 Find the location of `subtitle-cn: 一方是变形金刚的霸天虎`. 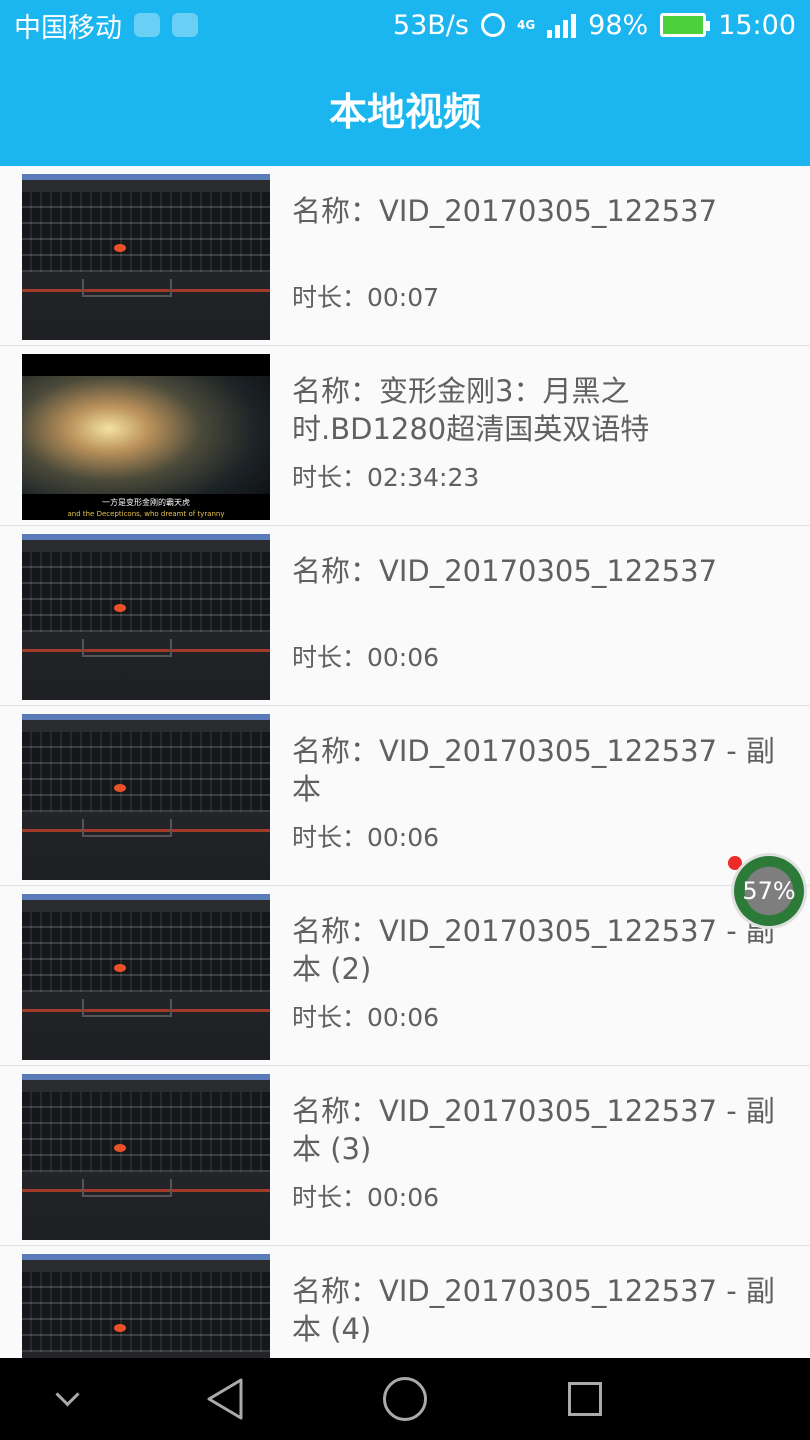

subtitle-cn: 一方是变形金刚的霸天虎 is located at coordinates (146, 502).